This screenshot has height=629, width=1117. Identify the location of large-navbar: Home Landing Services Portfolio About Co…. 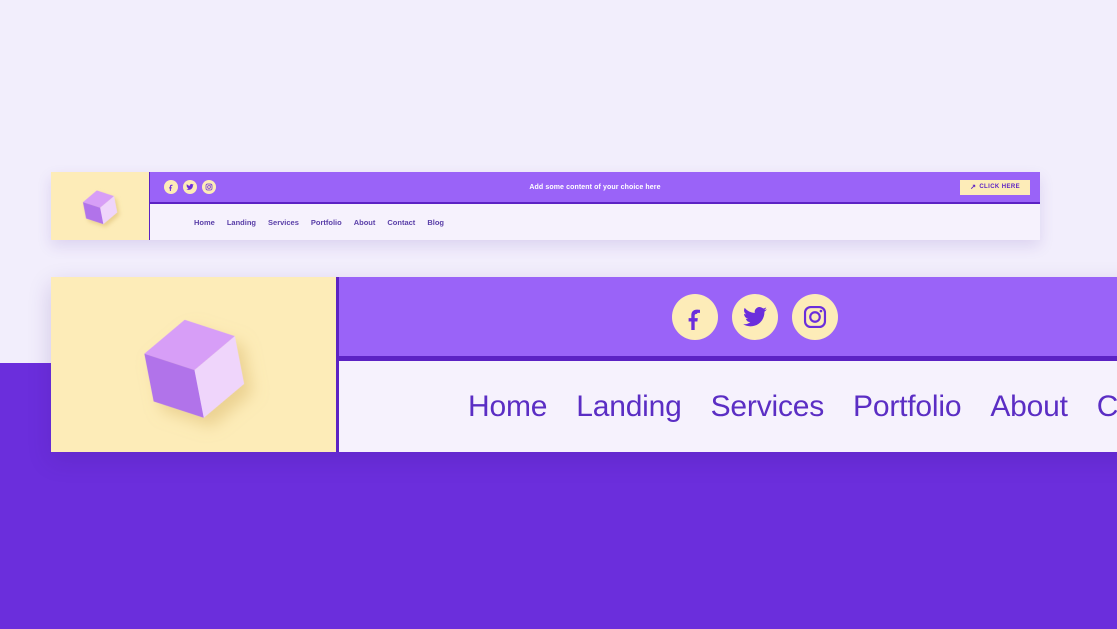
(728, 406).